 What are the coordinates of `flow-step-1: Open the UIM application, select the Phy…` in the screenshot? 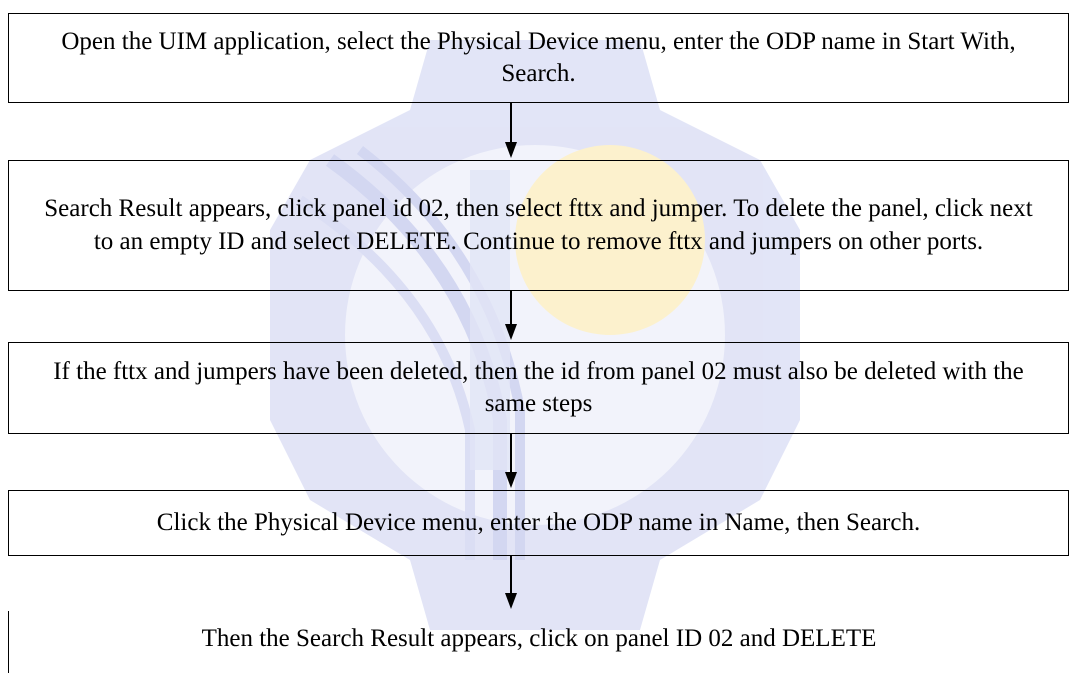 It's located at (538, 58).